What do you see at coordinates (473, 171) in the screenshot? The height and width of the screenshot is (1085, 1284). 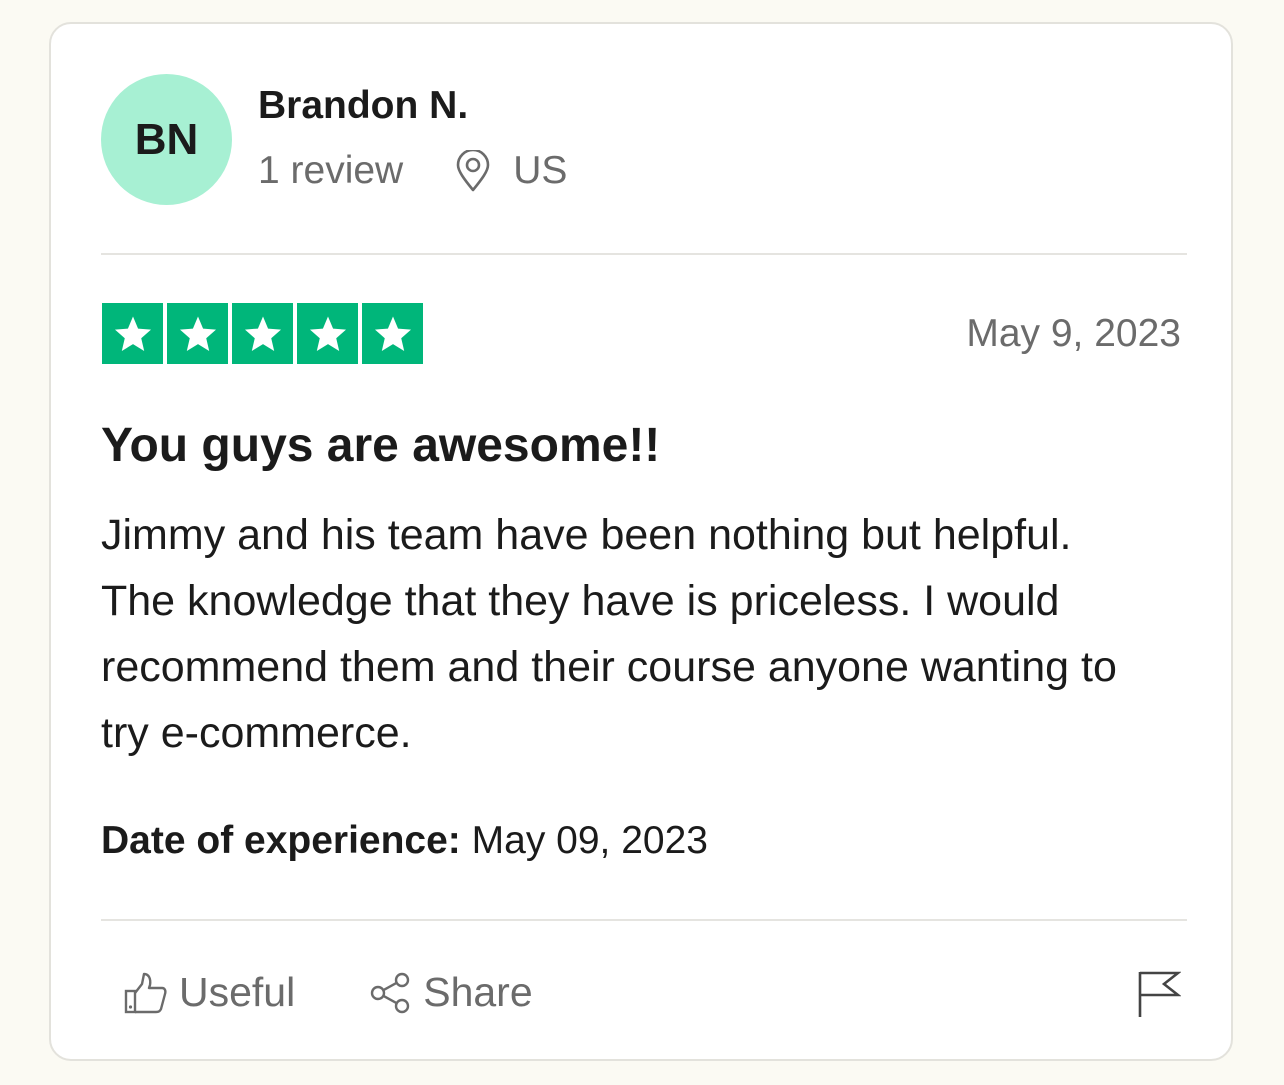 I see `map-pin-icon` at bounding box center [473, 171].